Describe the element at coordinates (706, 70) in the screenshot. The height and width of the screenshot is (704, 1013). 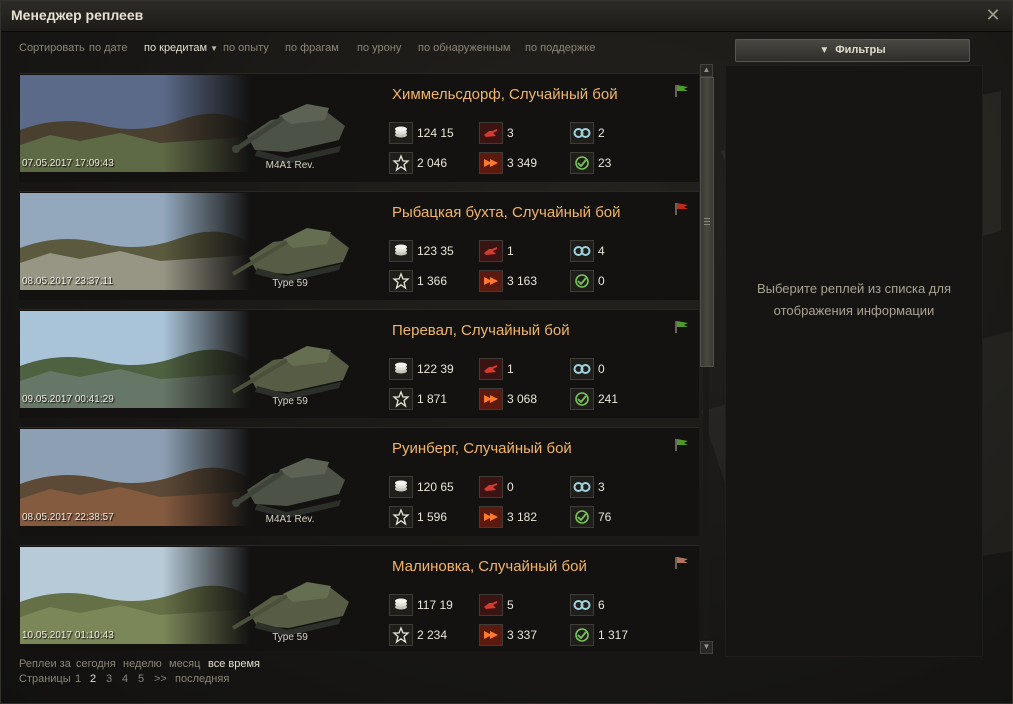
I see `scroll-up-icon: ▲` at that location.